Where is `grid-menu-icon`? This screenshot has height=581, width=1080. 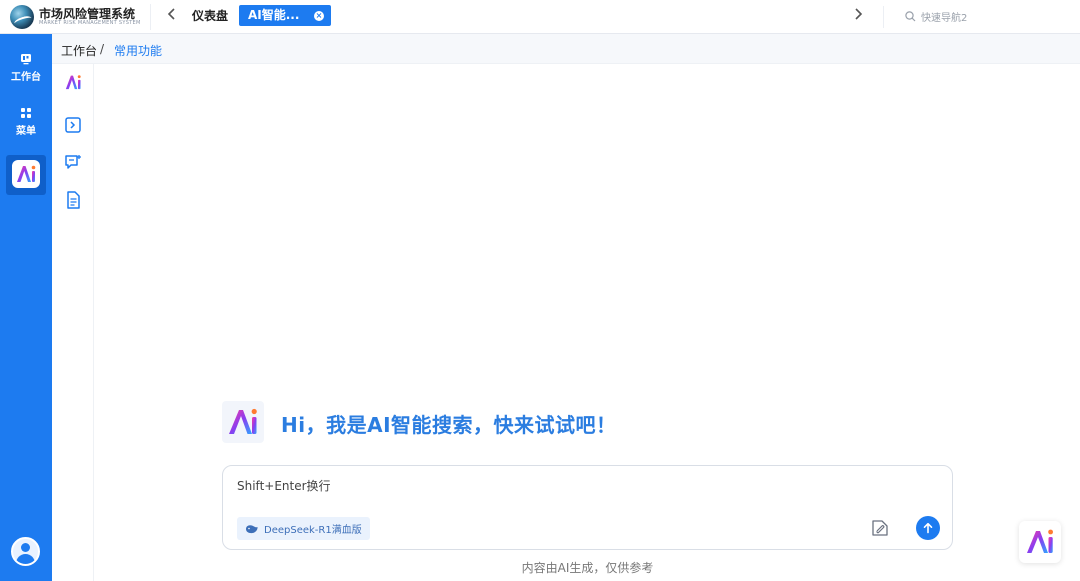 grid-menu-icon is located at coordinates (26, 113).